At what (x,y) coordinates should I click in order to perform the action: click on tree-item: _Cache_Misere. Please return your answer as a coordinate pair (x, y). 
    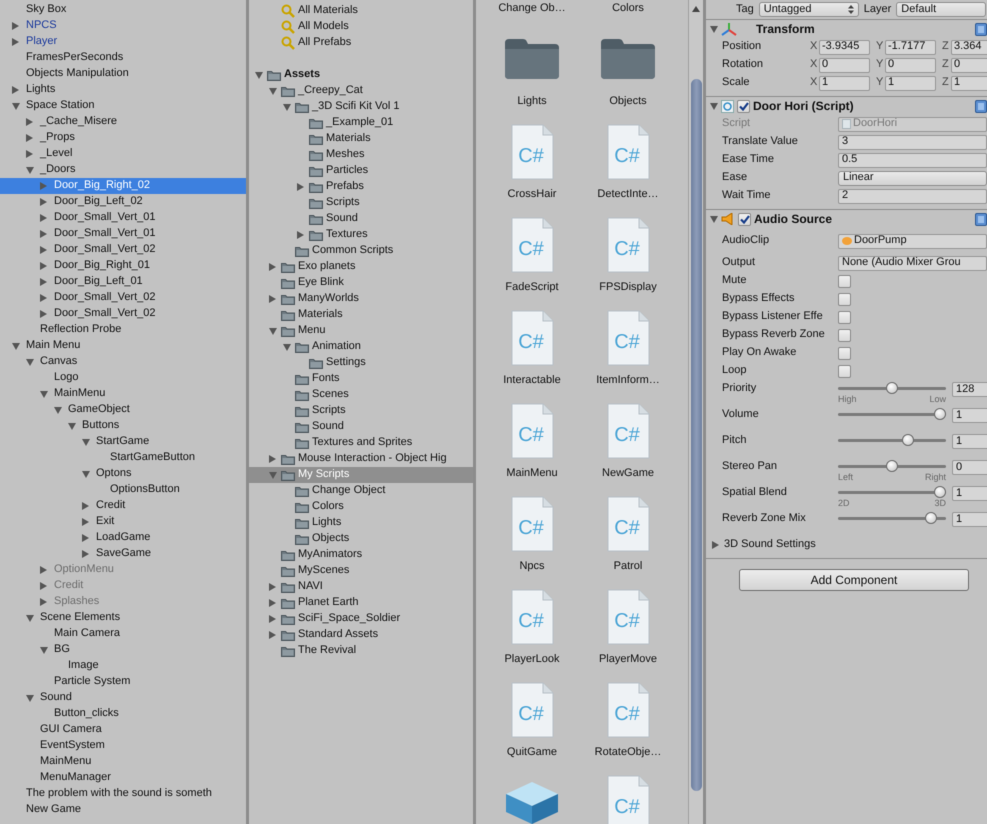
    Looking at the image, I should click on (123, 122).